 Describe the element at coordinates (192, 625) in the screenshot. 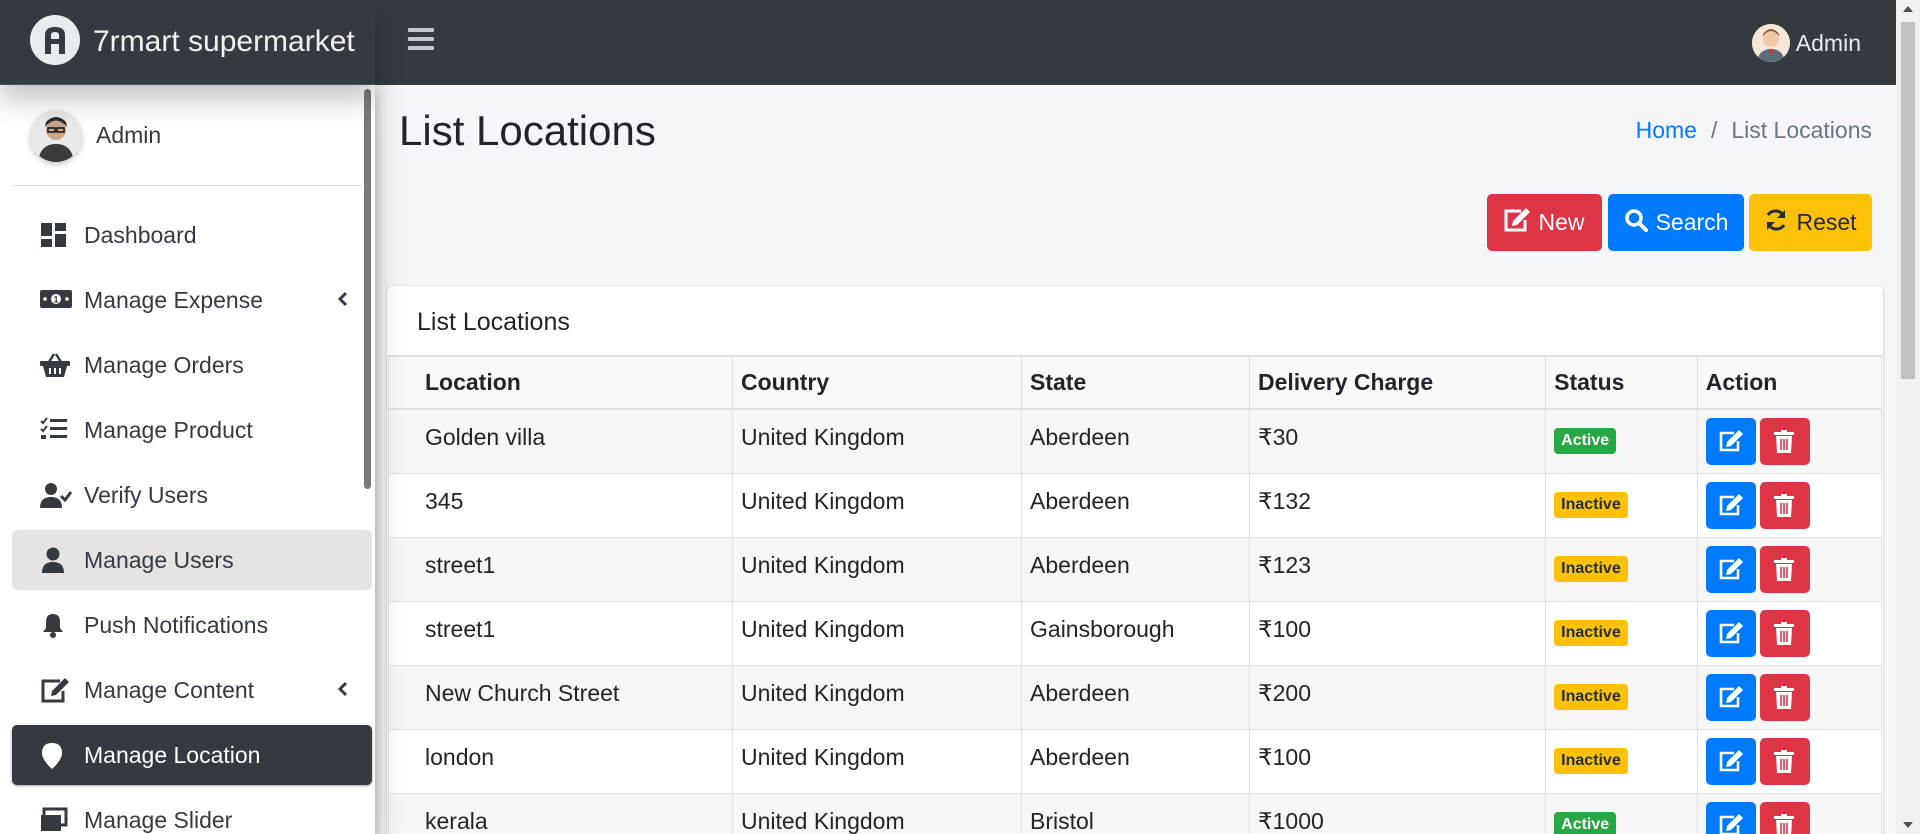

I see `sidebar-item-push-notifications: Push Notifications` at that location.